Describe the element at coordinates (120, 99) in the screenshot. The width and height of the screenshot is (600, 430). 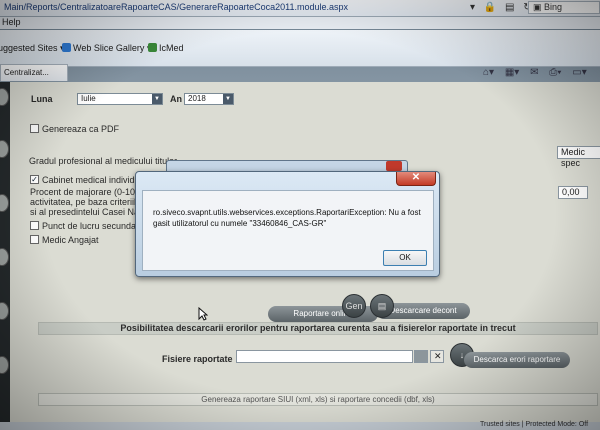
I see `luna-select: Iulie ▼` at that location.